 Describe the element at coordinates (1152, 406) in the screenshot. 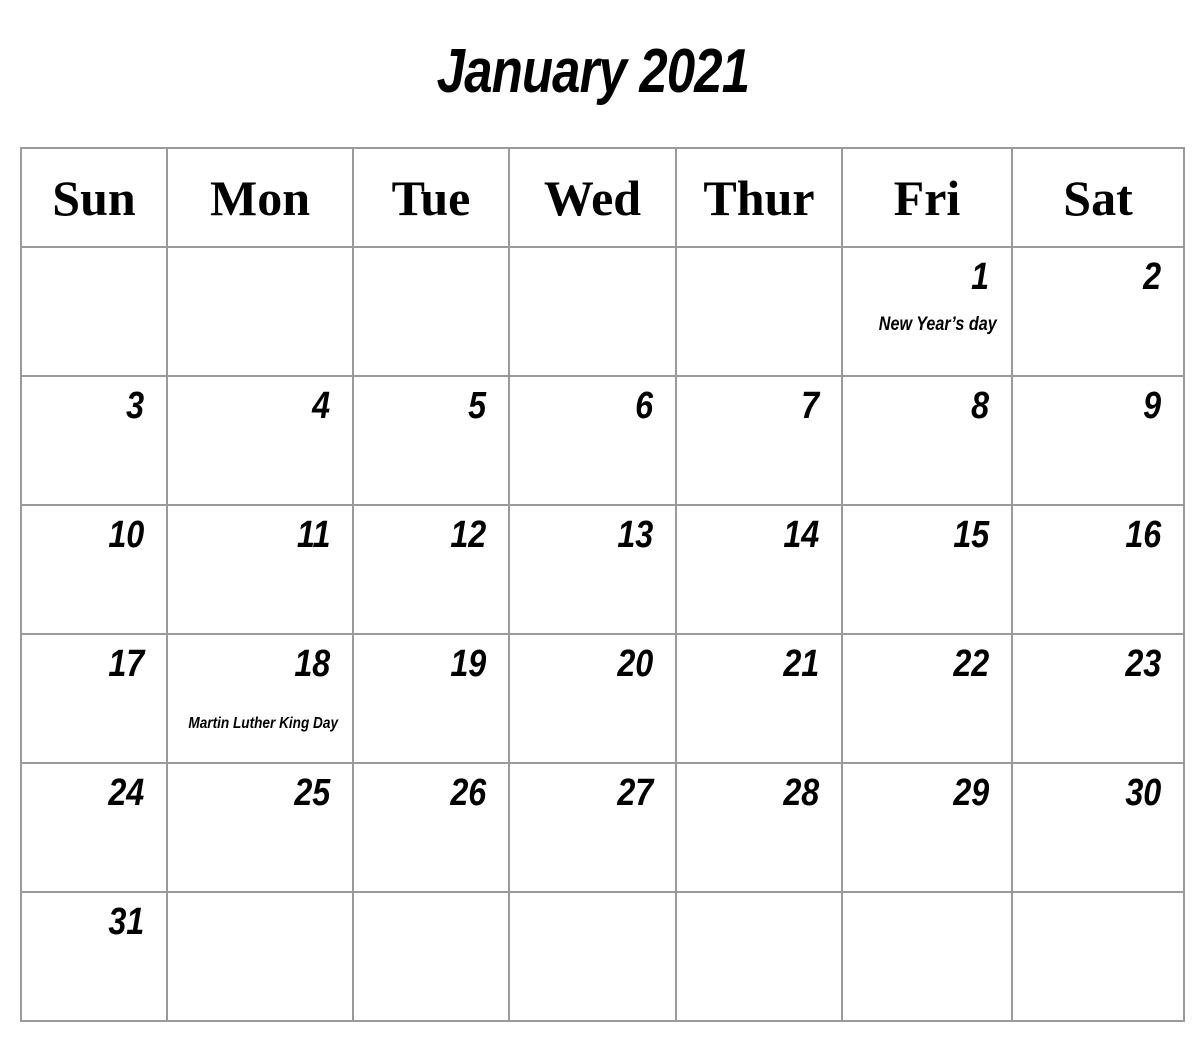

I see `day-number: 9` at that location.